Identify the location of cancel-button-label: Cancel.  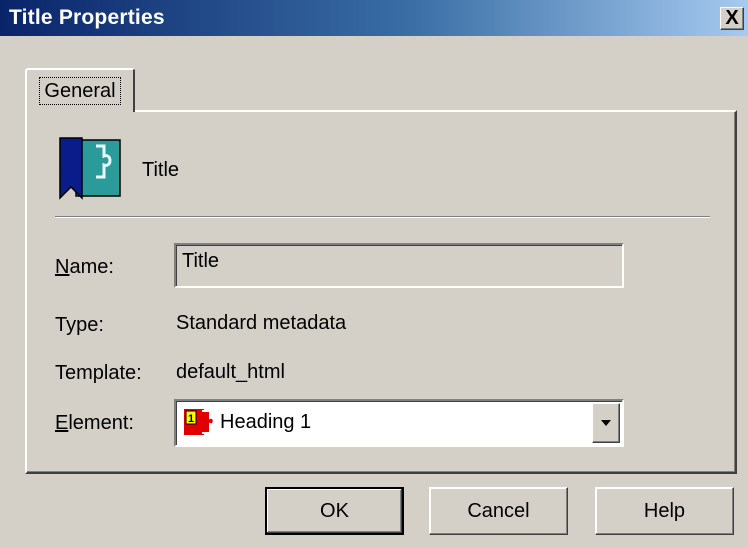
(498, 510).